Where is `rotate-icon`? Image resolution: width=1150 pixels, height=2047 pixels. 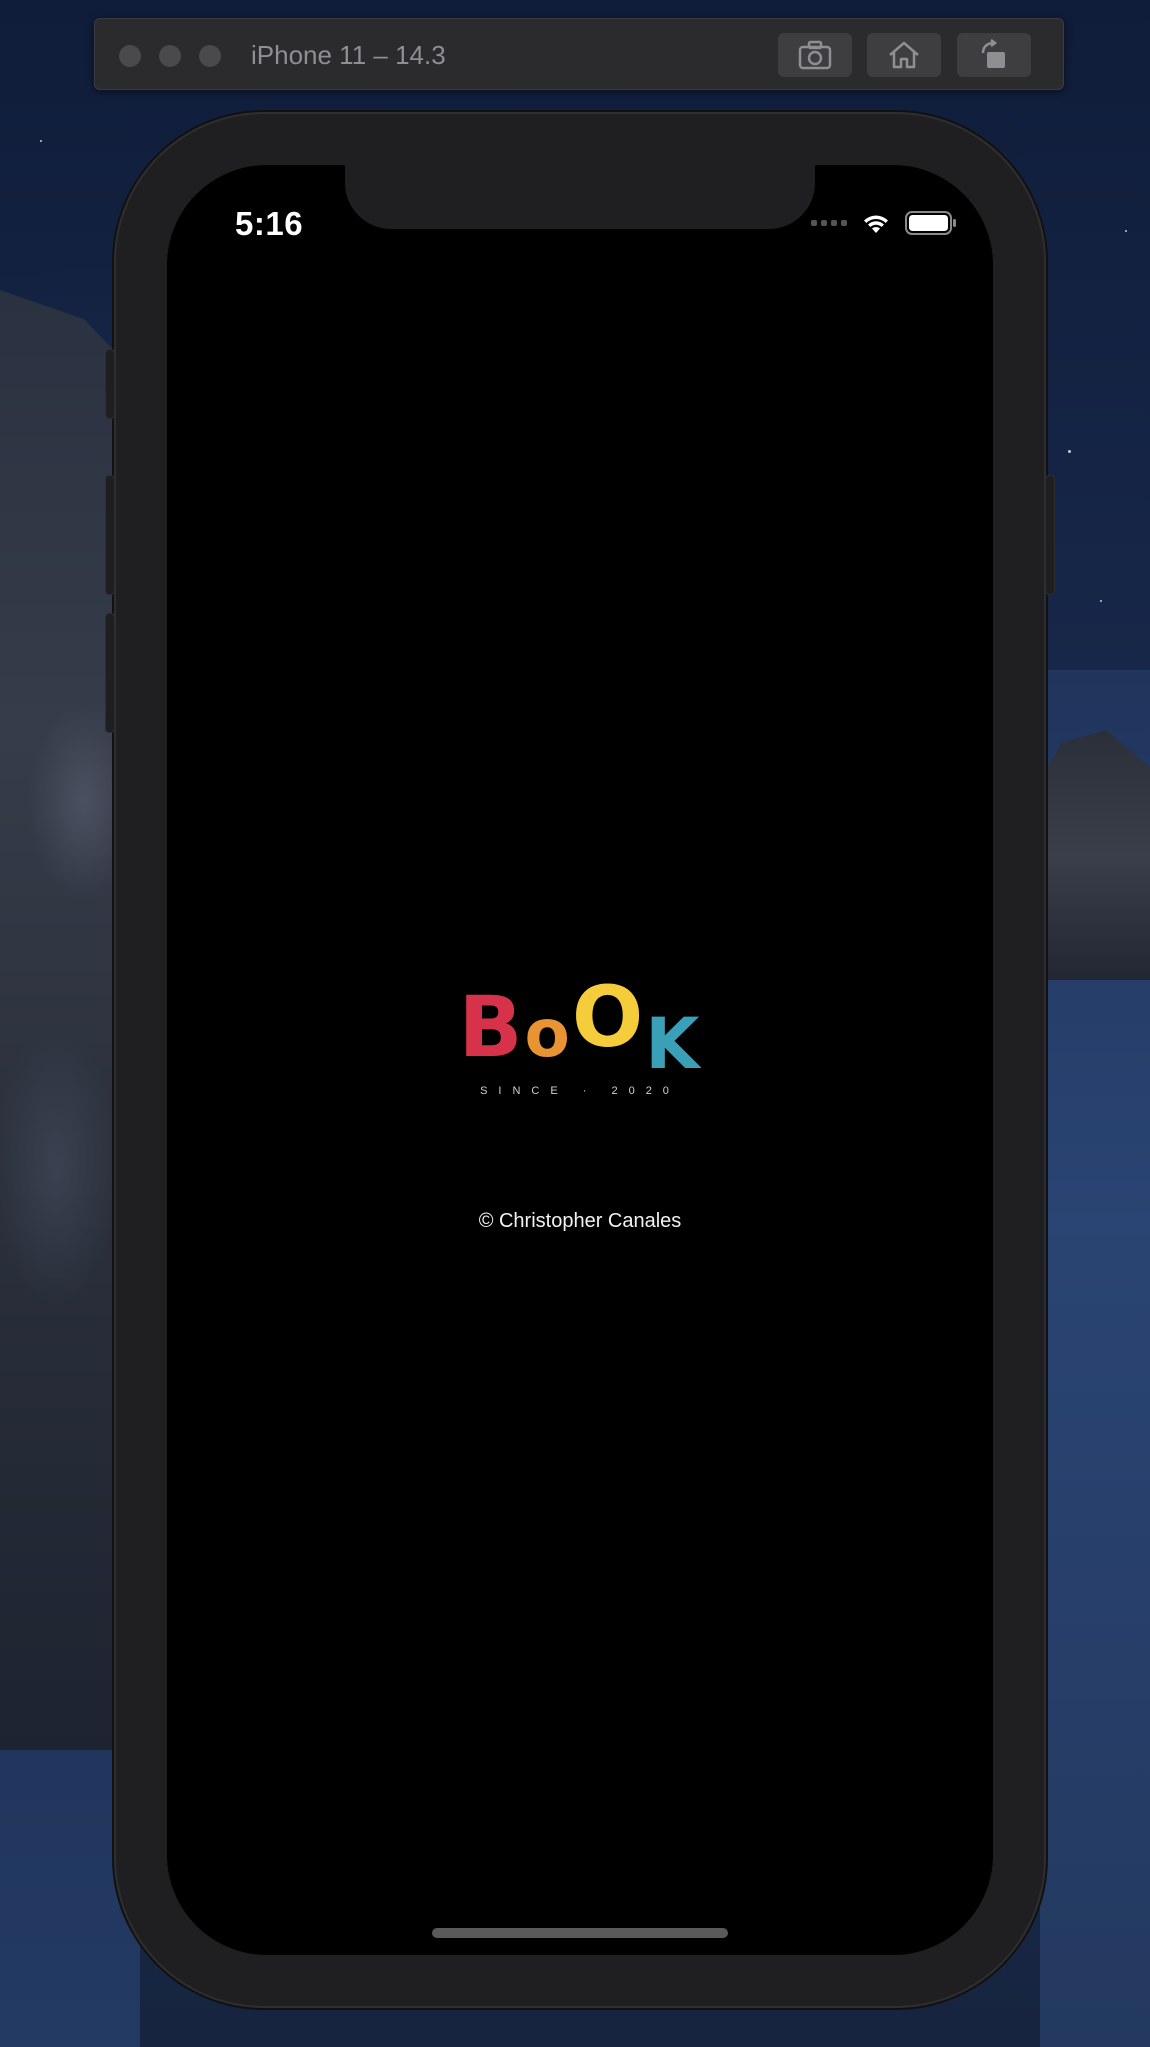
rotate-icon is located at coordinates (993, 53).